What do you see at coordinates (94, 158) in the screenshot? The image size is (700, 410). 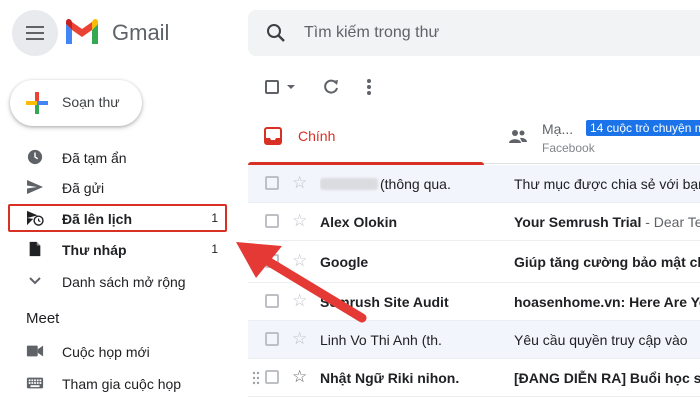 I see `sidebar-item-label: Đã tạm ẩn` at bounding box center [94, 158].